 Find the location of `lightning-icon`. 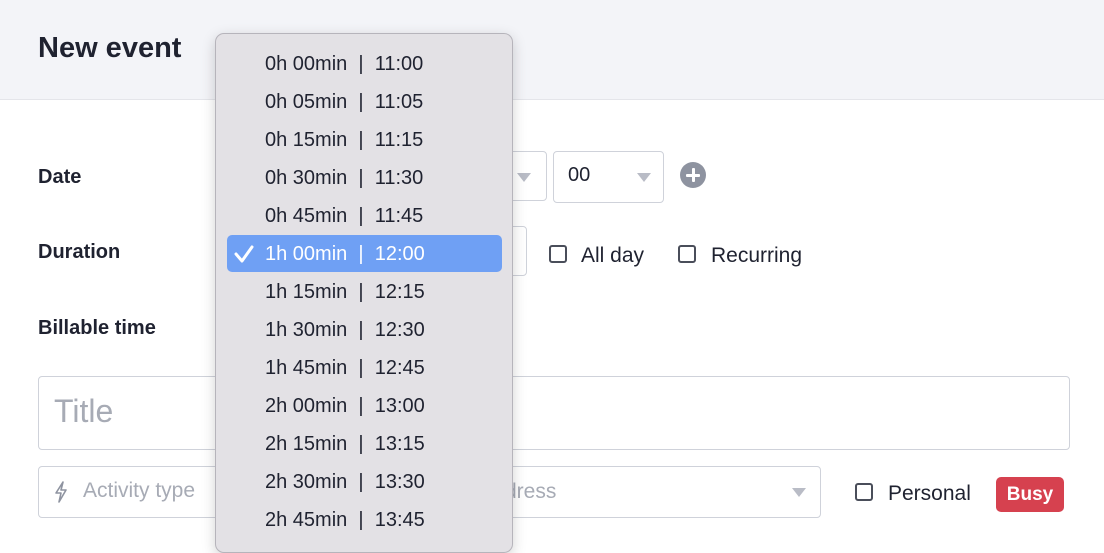

lightning-icon is located at coordinates (61, 492).